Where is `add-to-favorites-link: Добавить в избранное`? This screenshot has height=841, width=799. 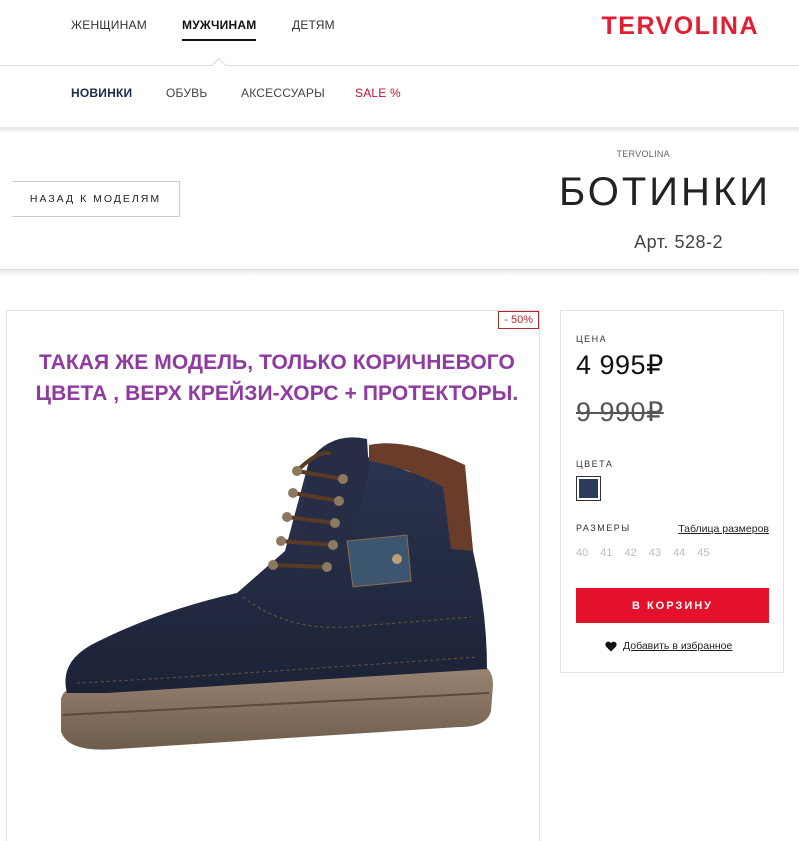 add-to-favorites-link: Добавить в избранное is located at coordinates (677, 646).